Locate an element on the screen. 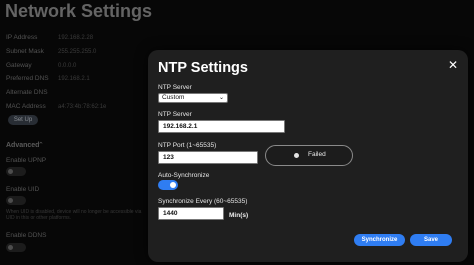  ntp-server-input: 192.168.2.1 is located at coordinates (221, 126).